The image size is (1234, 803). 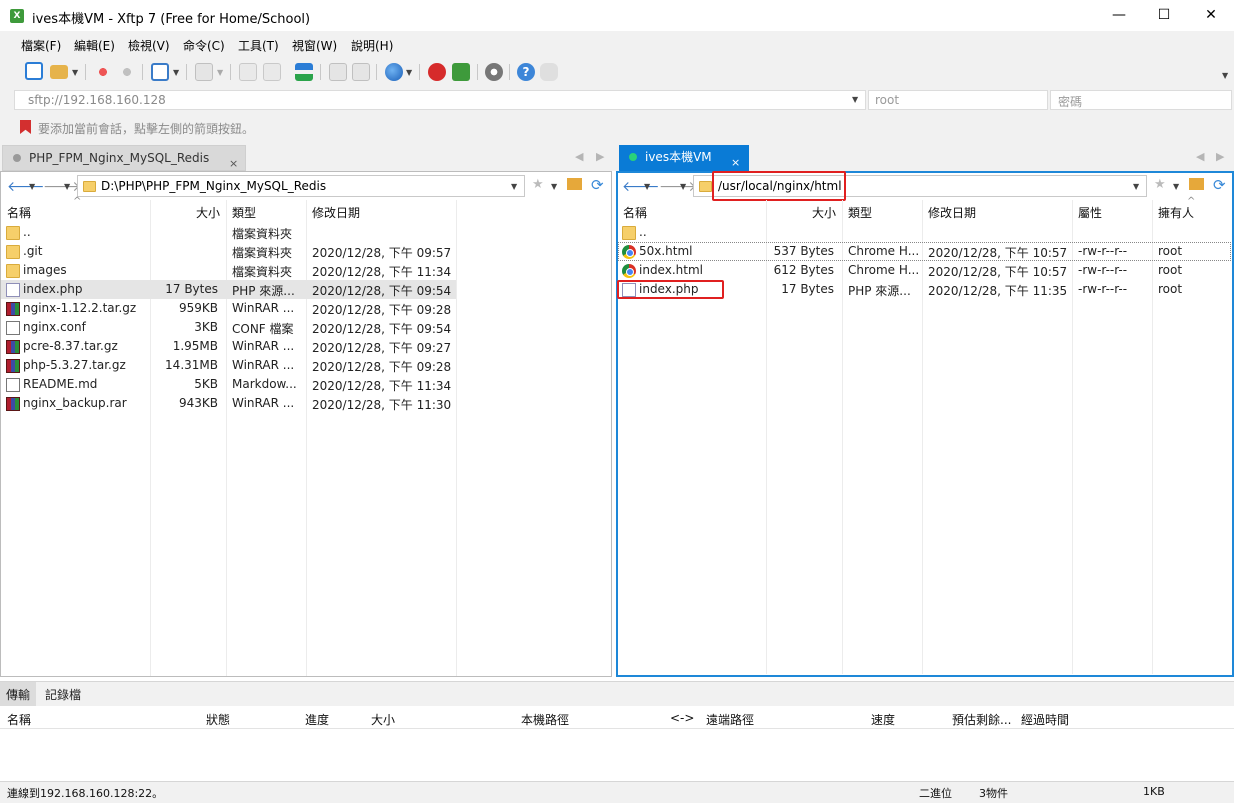 What do you see at coordinates (1154, 791) in the screenshot?
I see `total-size: 1KB` at bounding box center [1154, 791].